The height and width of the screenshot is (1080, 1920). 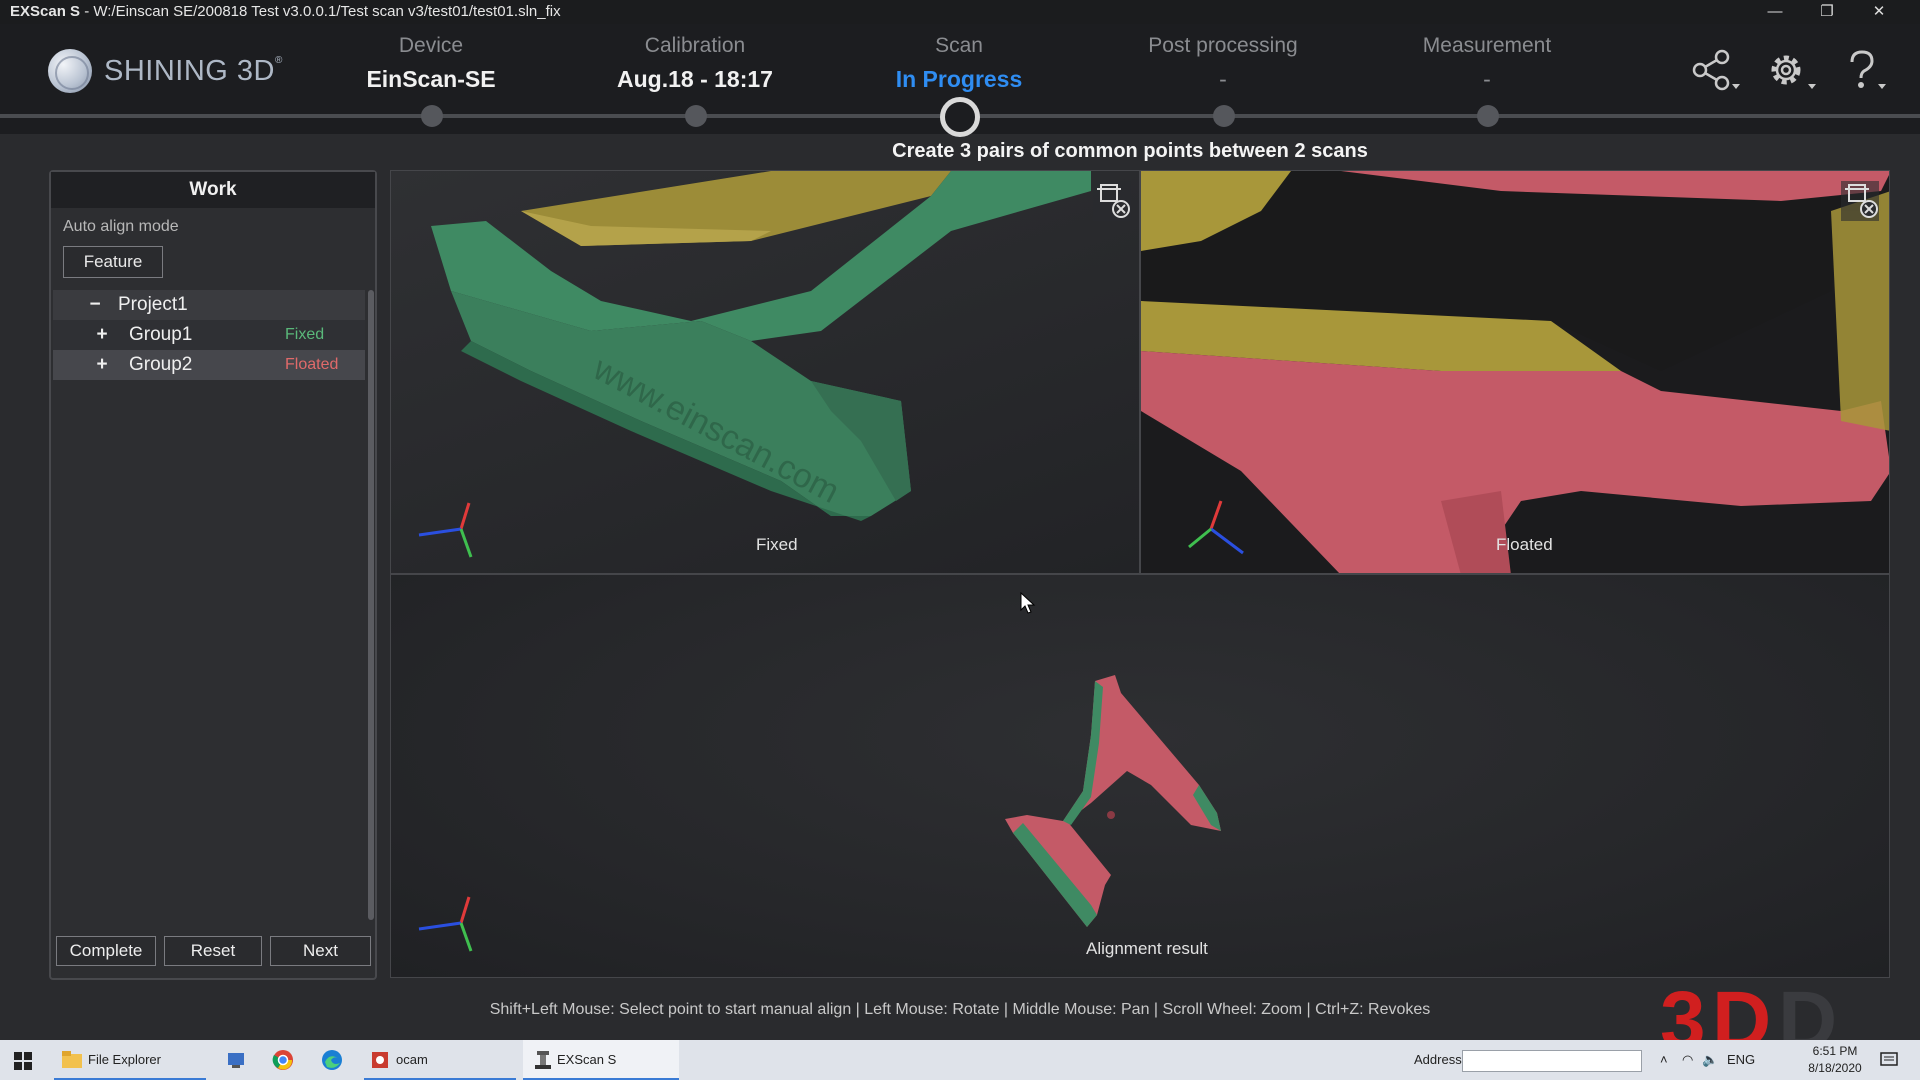 What do you see at coordinates (431, 79) in the screenshot?
I see `step-device-value: EinScan-SE` at bounding box center [431, 79].